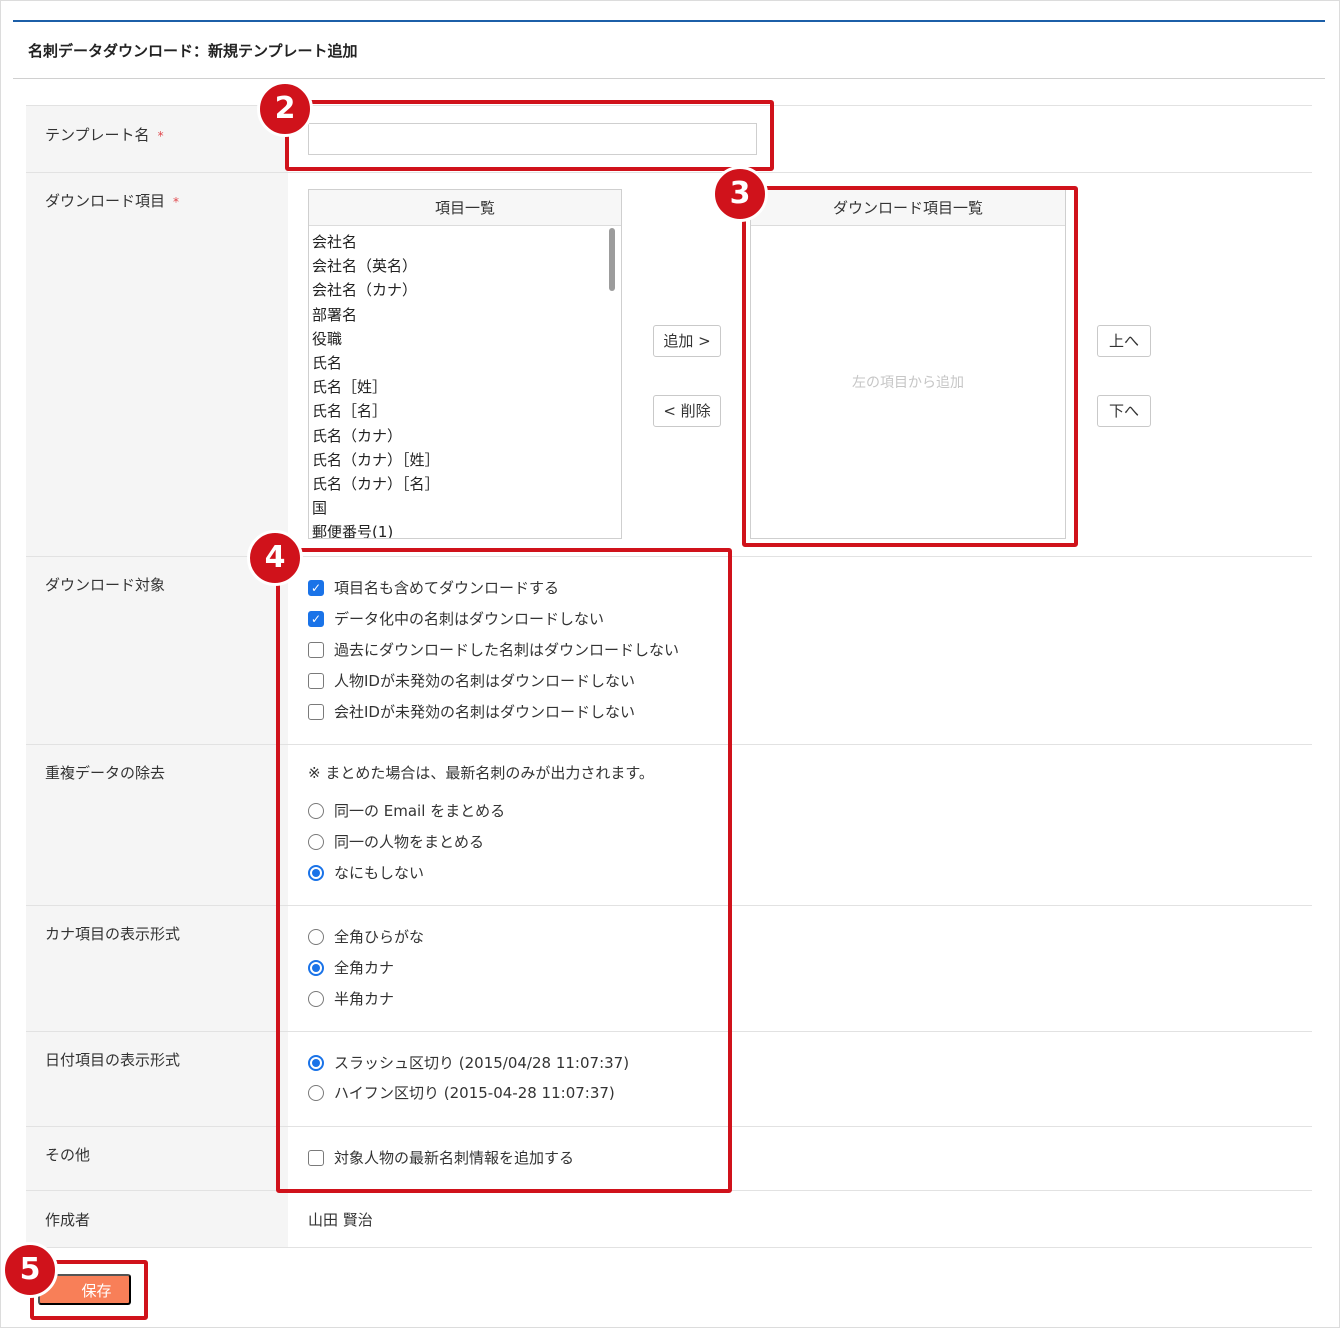  Describe the element at coordinates (68, 1155) in the screenshot. I see `other-label: その他` at that location.